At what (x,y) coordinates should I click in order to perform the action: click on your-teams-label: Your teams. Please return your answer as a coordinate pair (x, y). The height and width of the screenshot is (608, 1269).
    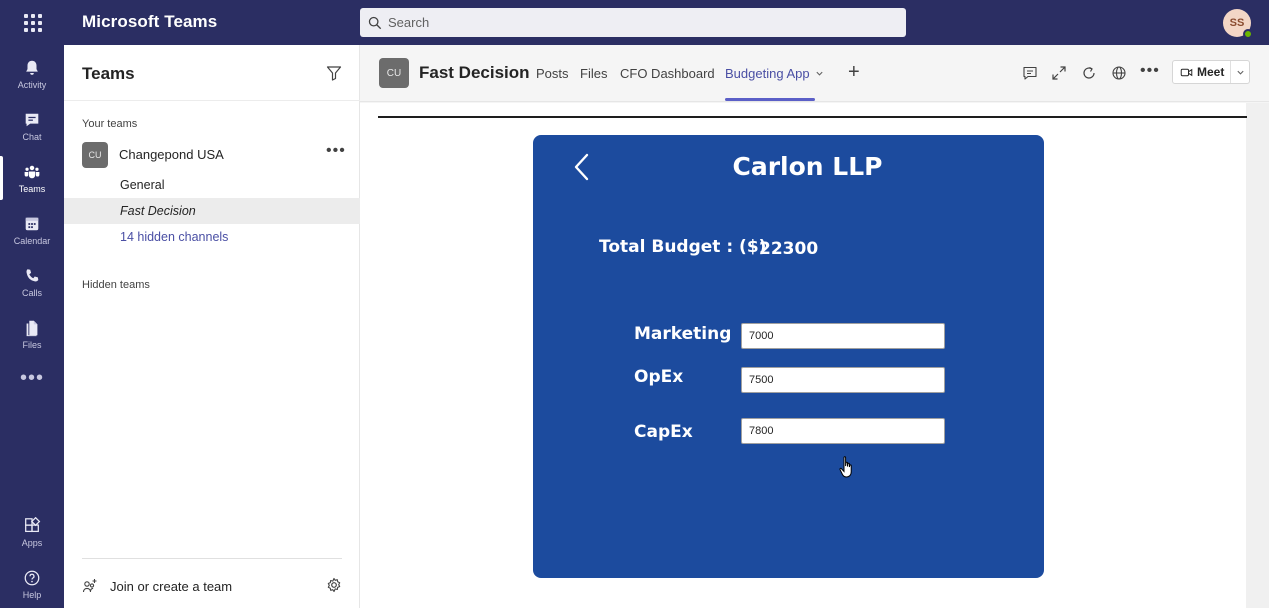
    Looking at the image, I should click on (110, 124).